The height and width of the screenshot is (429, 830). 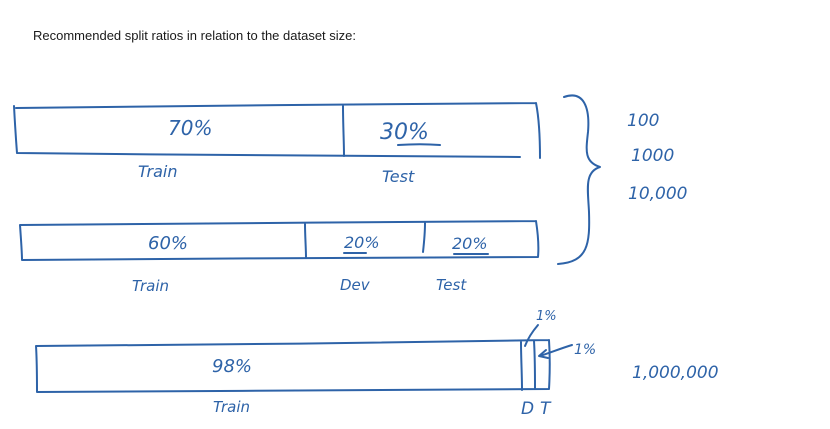 I want to click on bar-3-segment-3-percent: 1%, so click(x=585, y=350).